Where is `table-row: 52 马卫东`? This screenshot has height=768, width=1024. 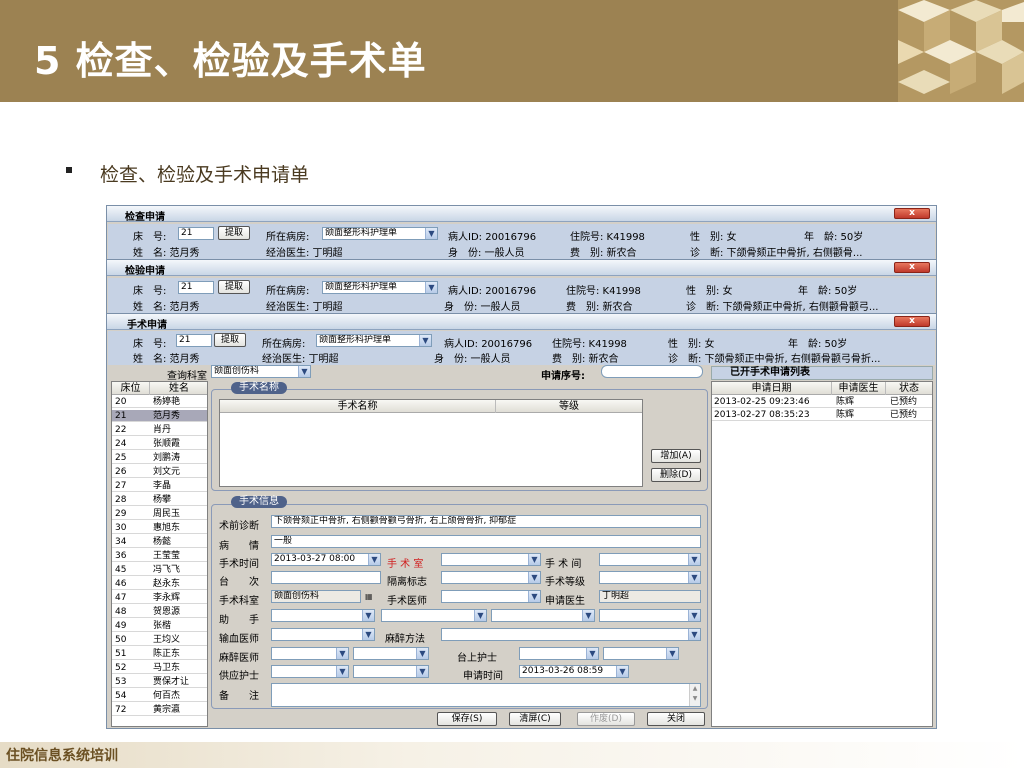 table-row: 52 马卫东 is located at coordinates (159, 668).